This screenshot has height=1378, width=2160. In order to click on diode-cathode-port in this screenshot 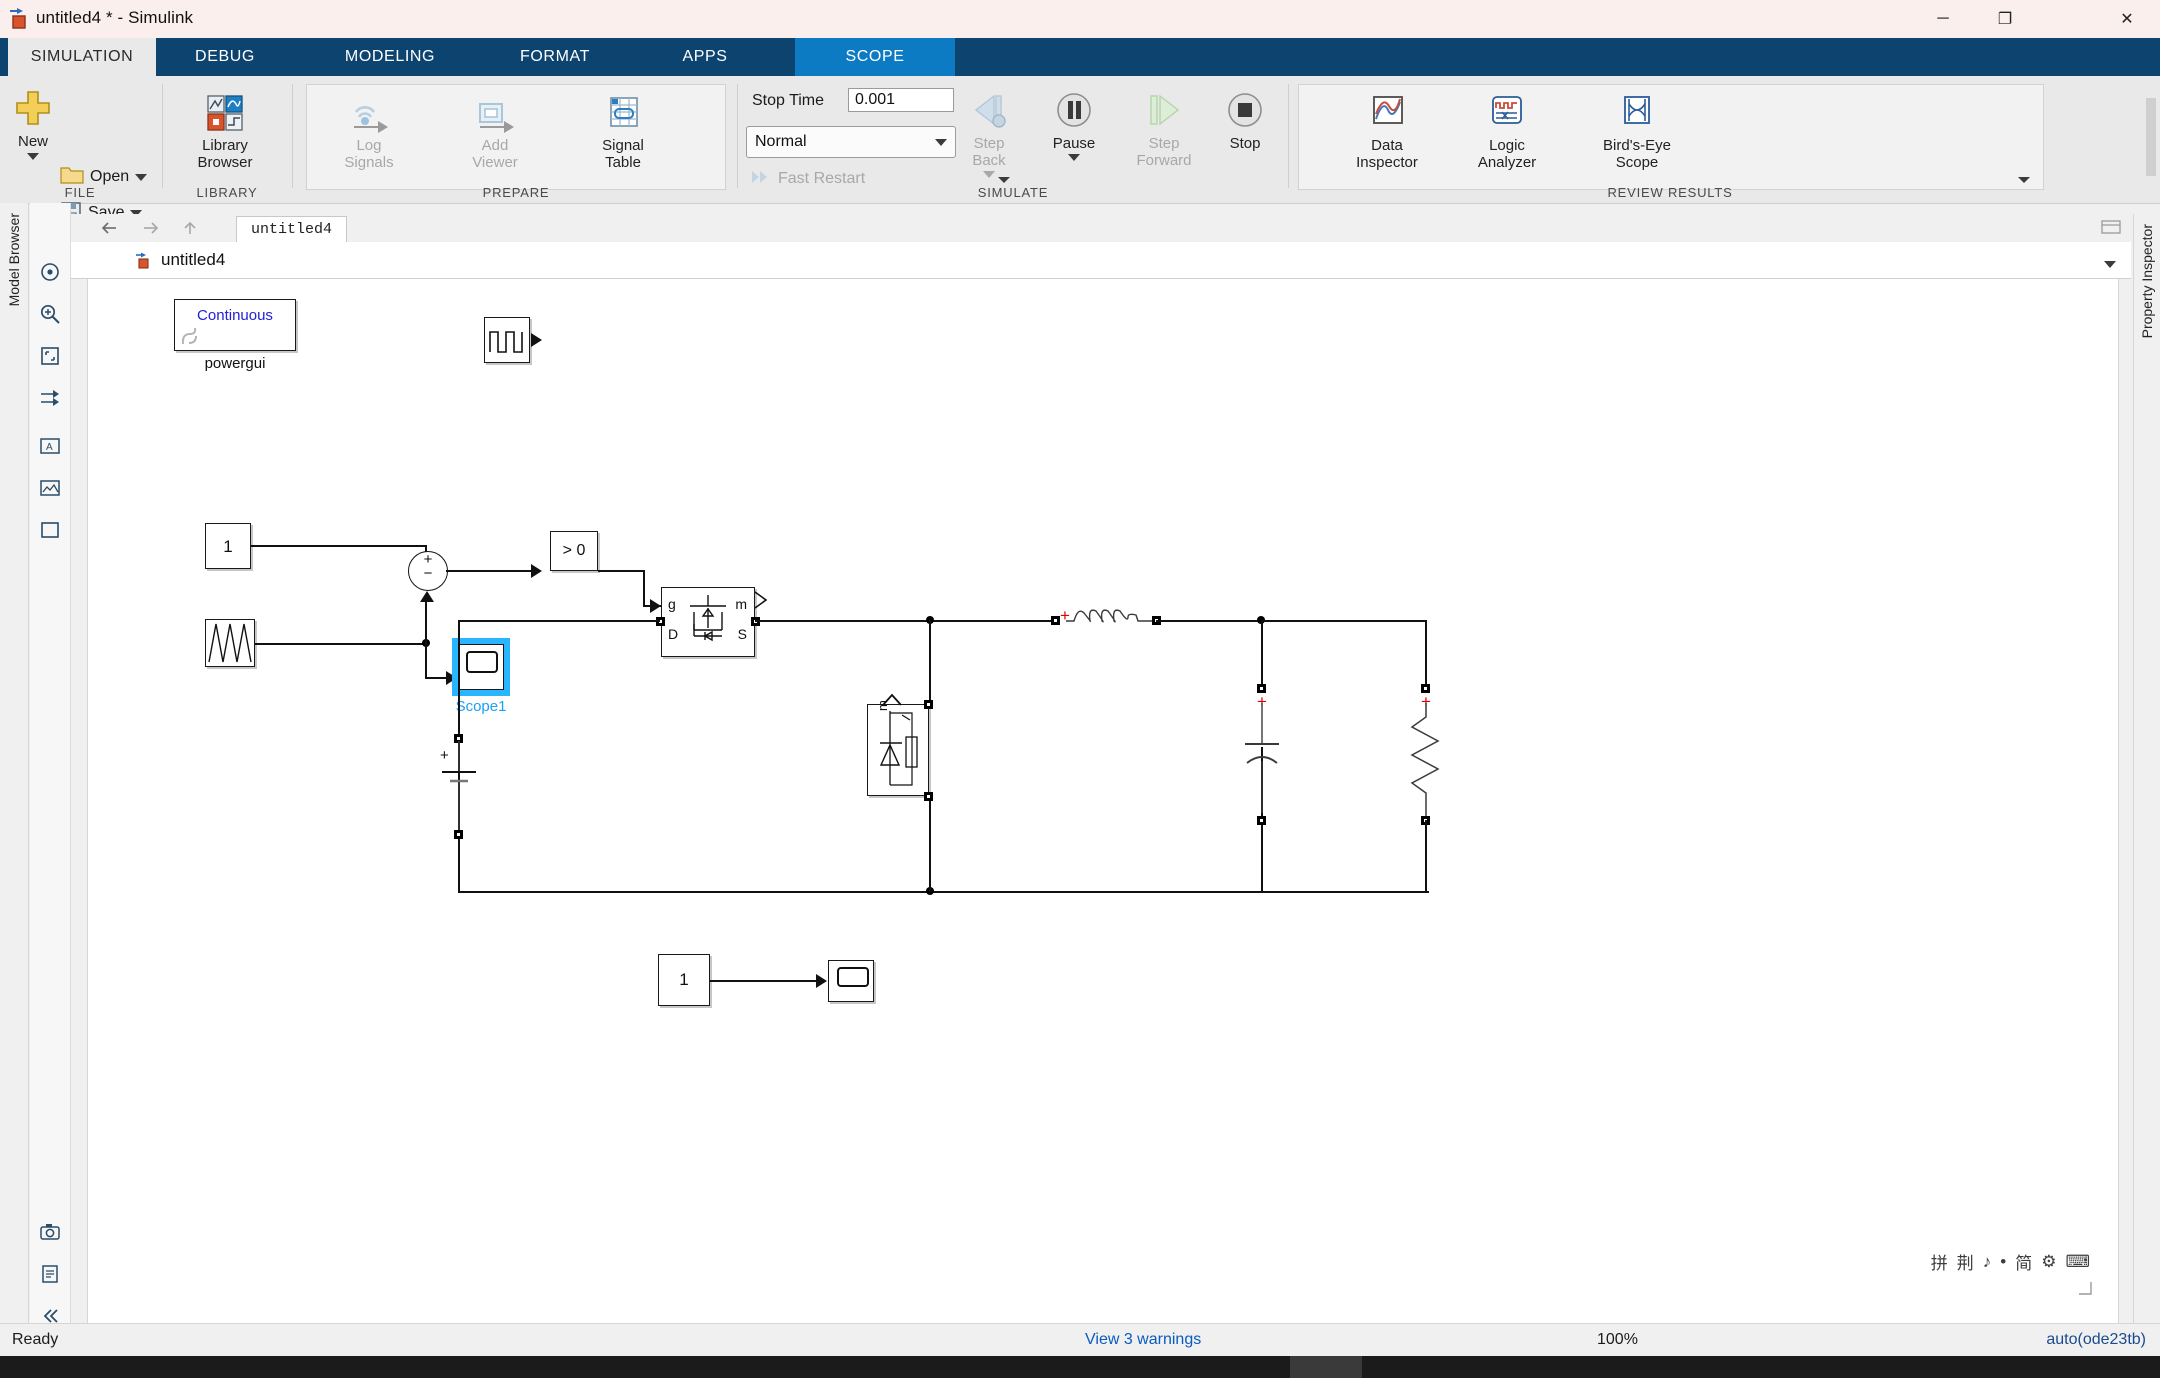, I will do `click(928, 796)`.